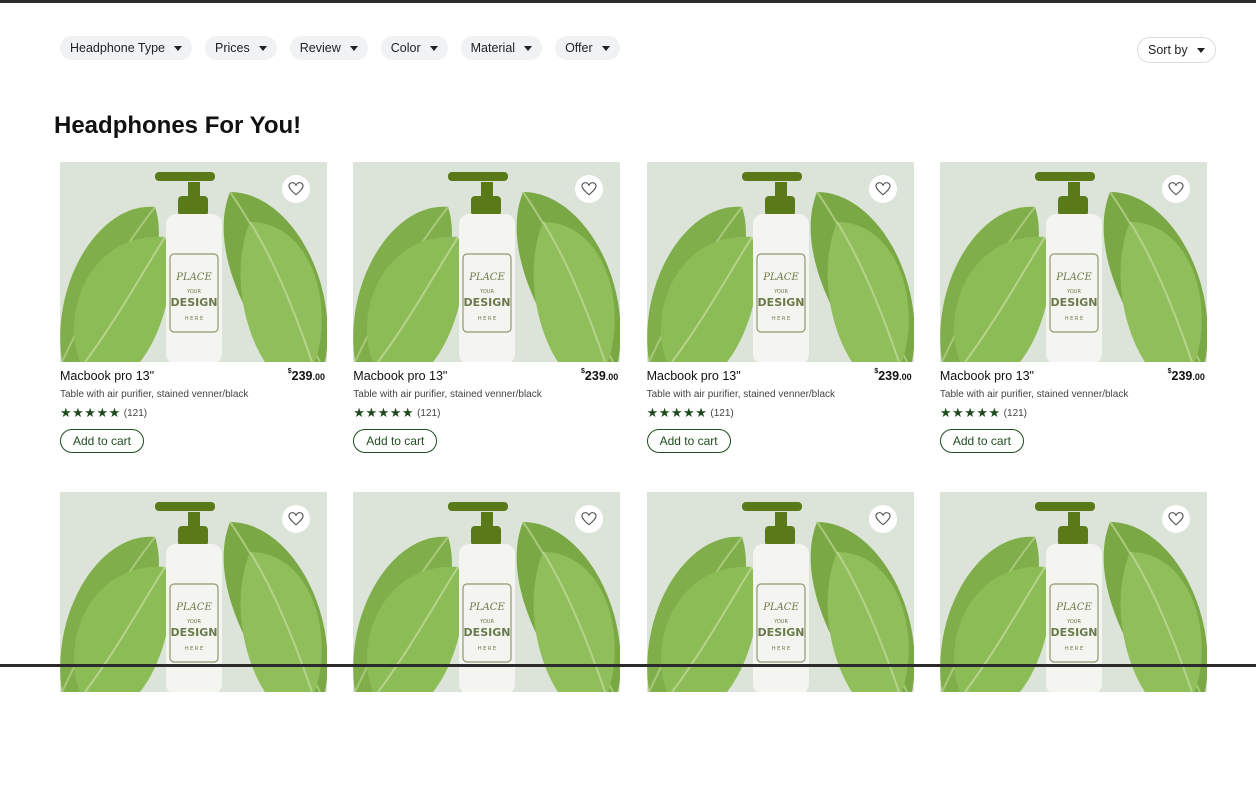 This screenshot has width=1256, height=786. Describe the element at coordinates (178, 125) in the screenshot. I see `page-title: Headphones For You!` at that location.